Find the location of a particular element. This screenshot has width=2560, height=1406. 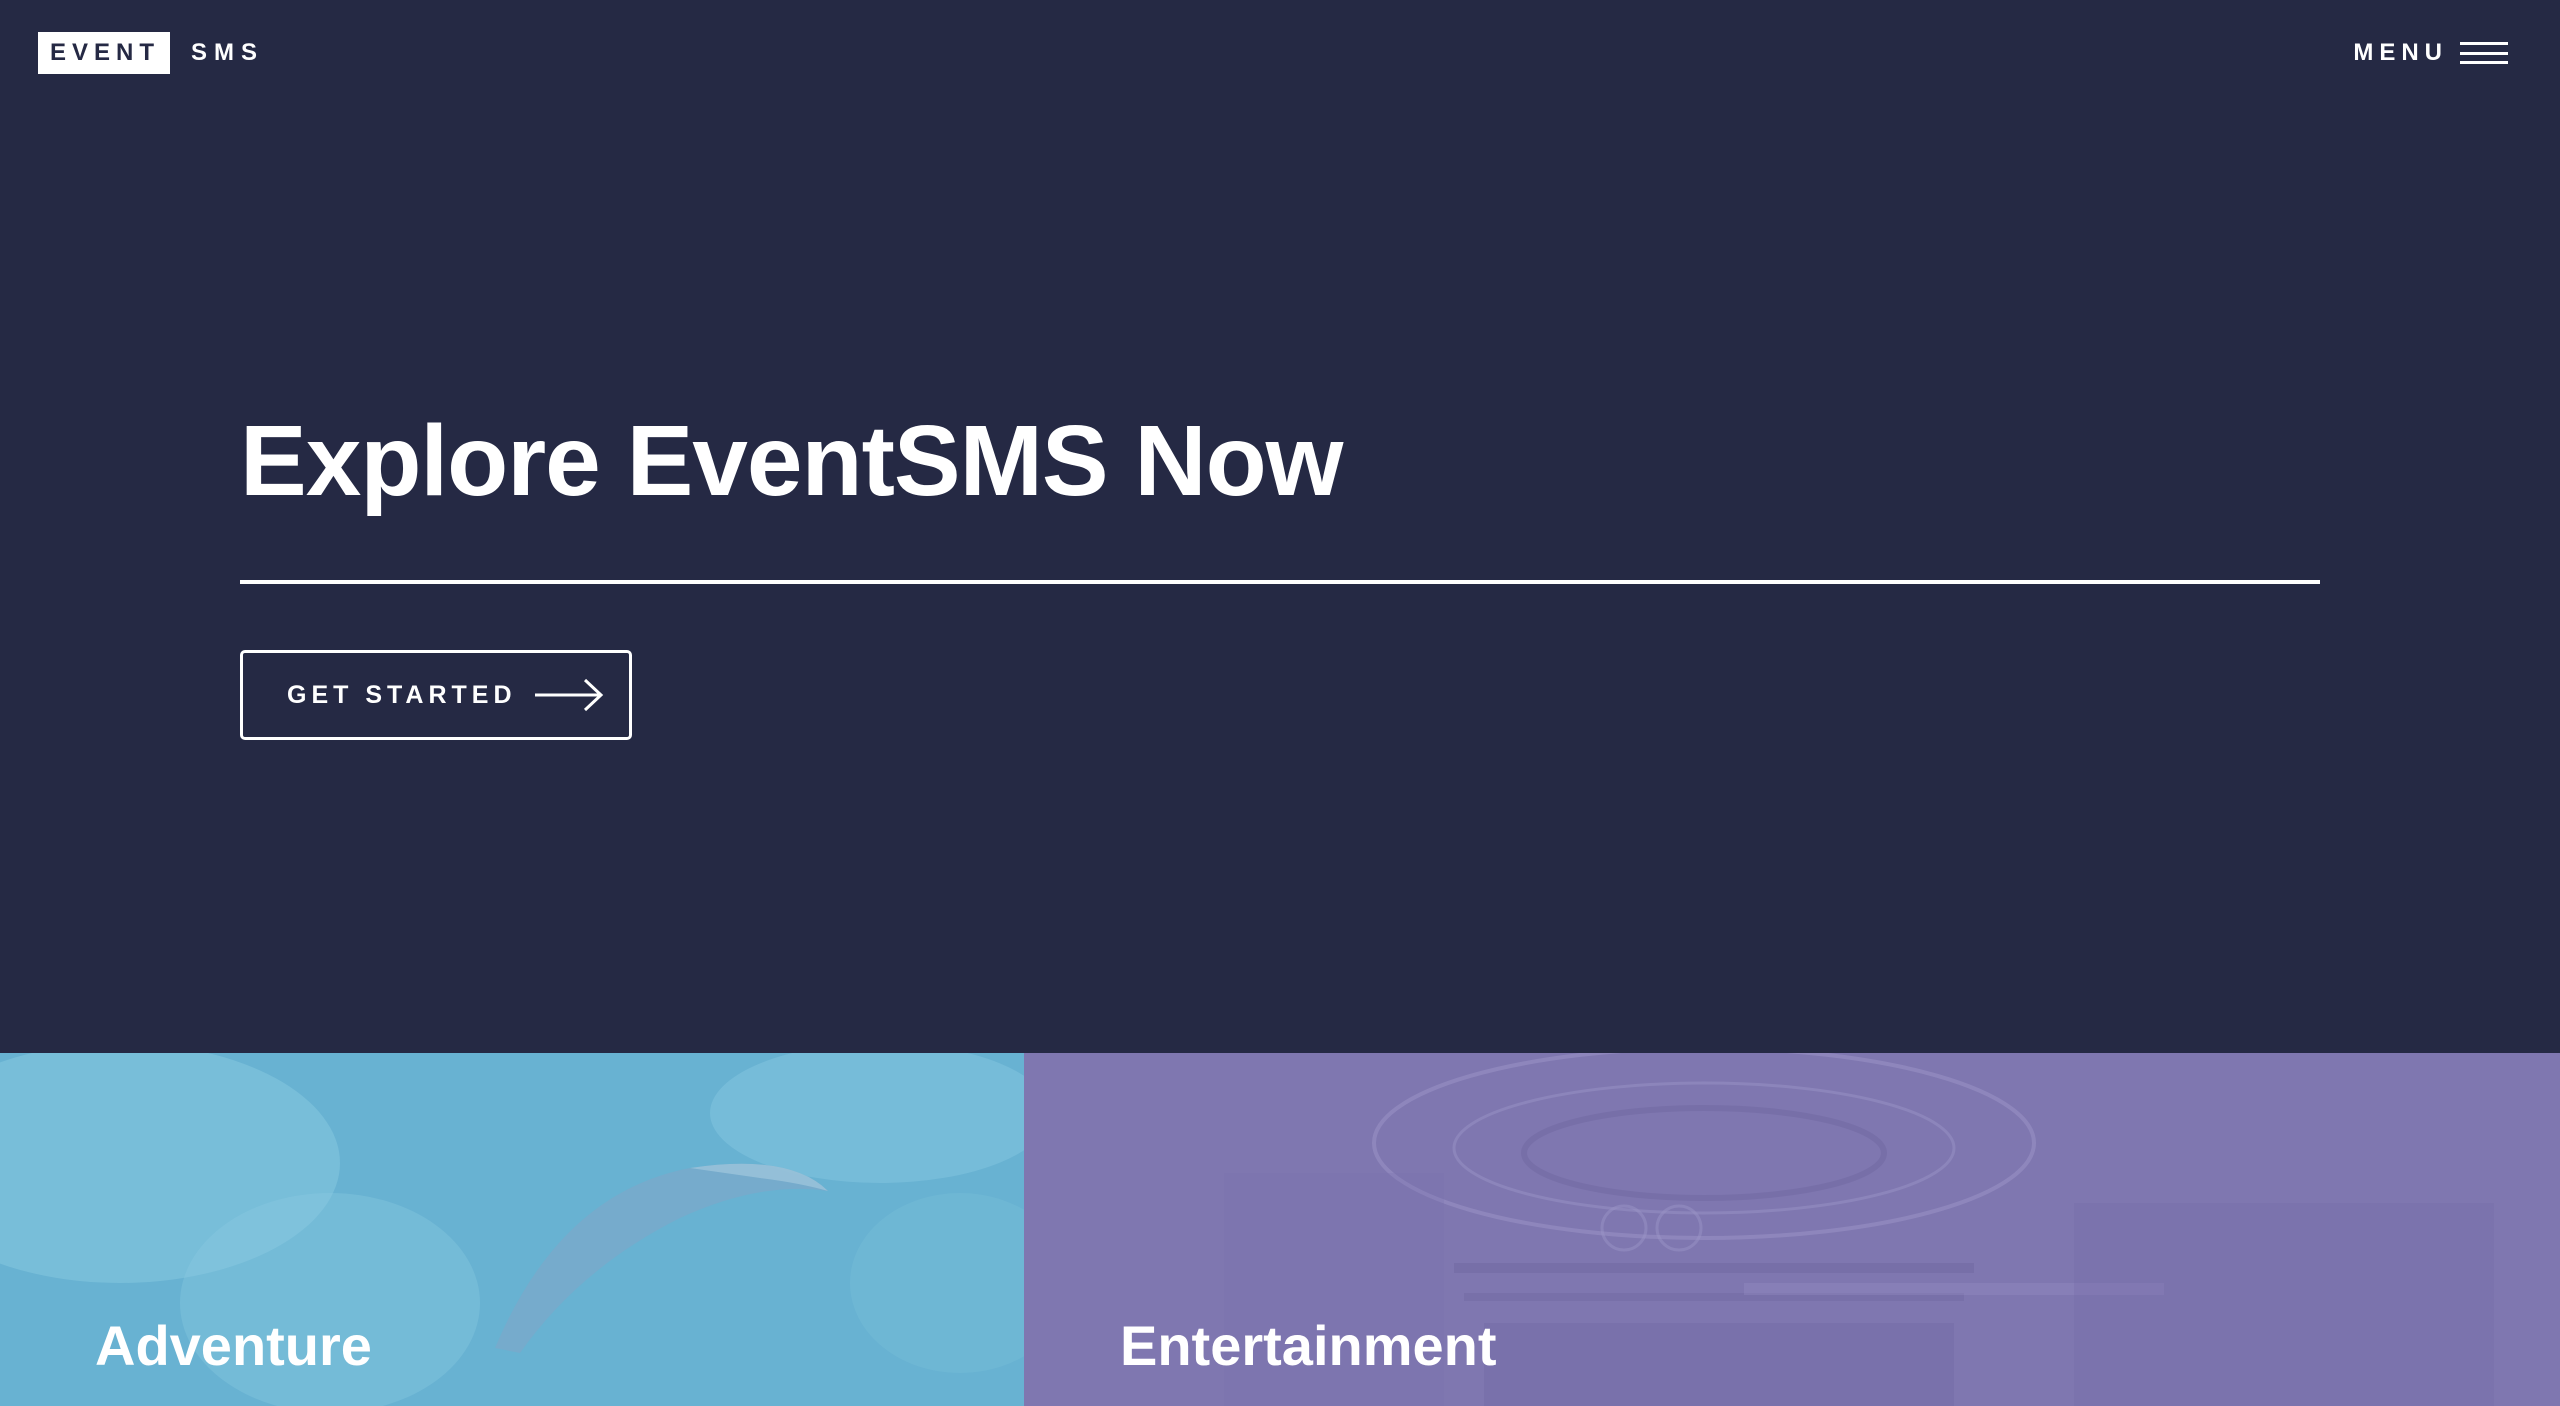

hero-divider is located at coordinates (1280, 582).